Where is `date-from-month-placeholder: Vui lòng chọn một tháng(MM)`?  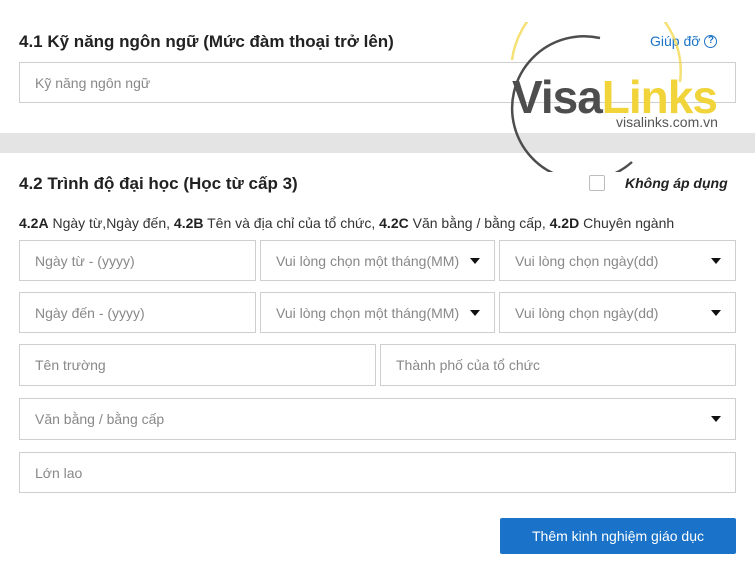
date-from-month-placeholder: Vui lòng chọn một tháng(MM) is located at coordinates (368, 260).